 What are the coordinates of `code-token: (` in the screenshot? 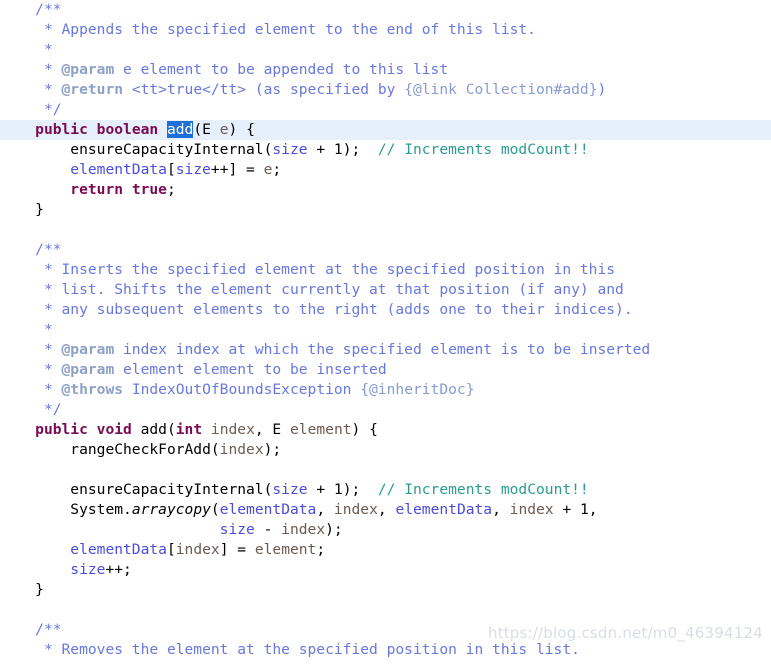 It's located at (215, 509).